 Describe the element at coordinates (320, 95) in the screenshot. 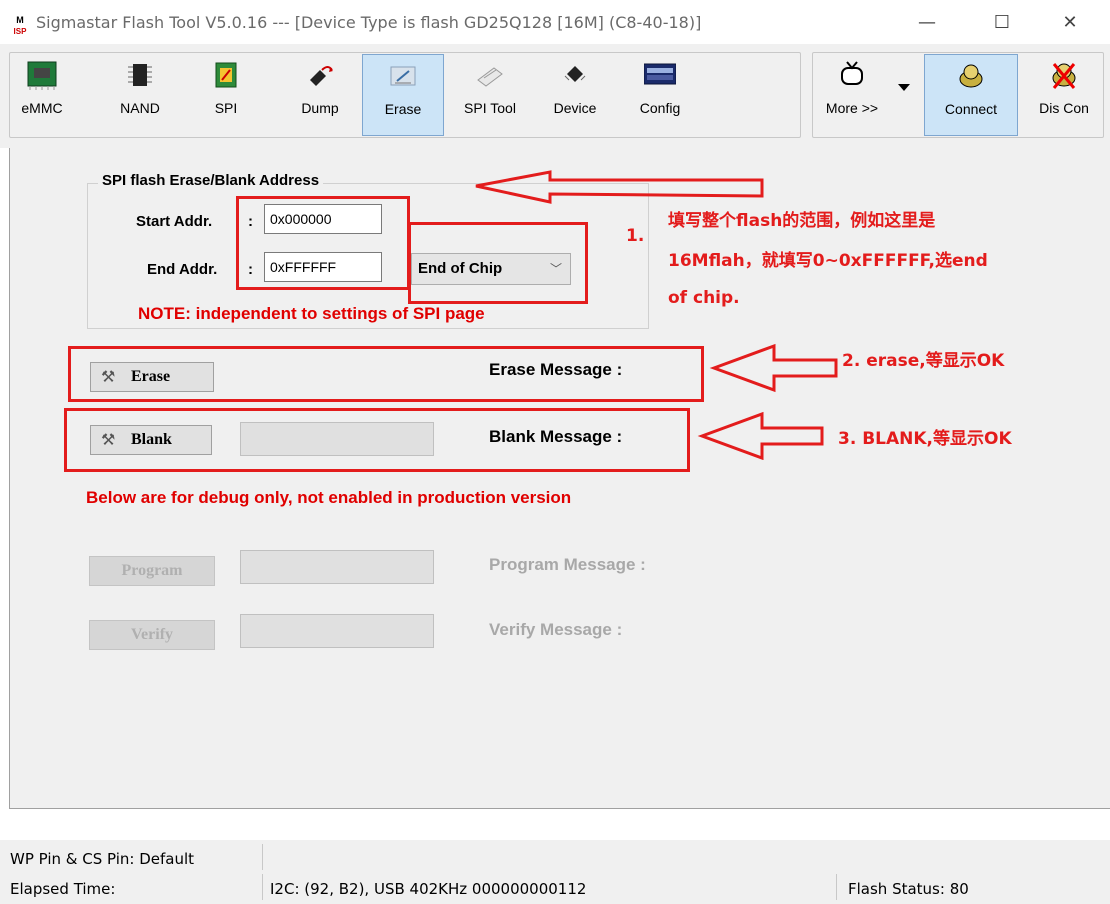

I see `dump-button: Dump` at that location.